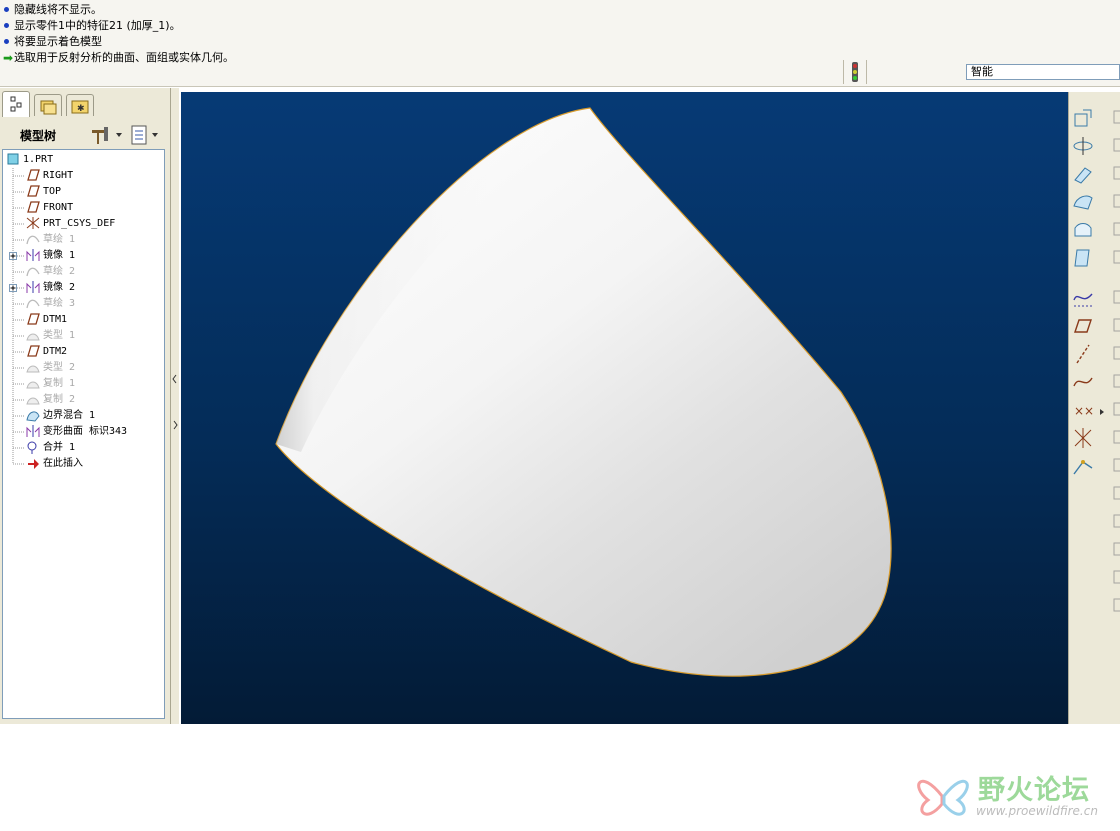 The width and height of the screenshot is (1120, 831). Describe the element at coordinates (33, 401) in the screenshot. I see `surface-icon` at that location.